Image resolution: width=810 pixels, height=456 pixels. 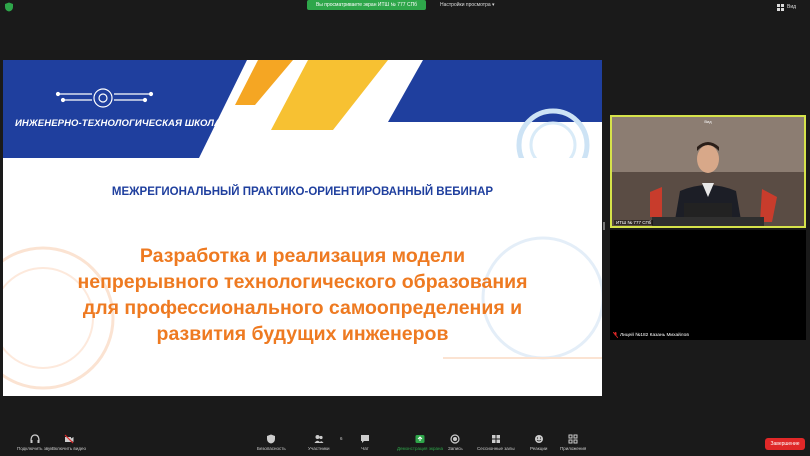 What do you see at coordinates (69, 439) in the screenshot?
I see `video-off-icon` at bounding box center [69, 439].